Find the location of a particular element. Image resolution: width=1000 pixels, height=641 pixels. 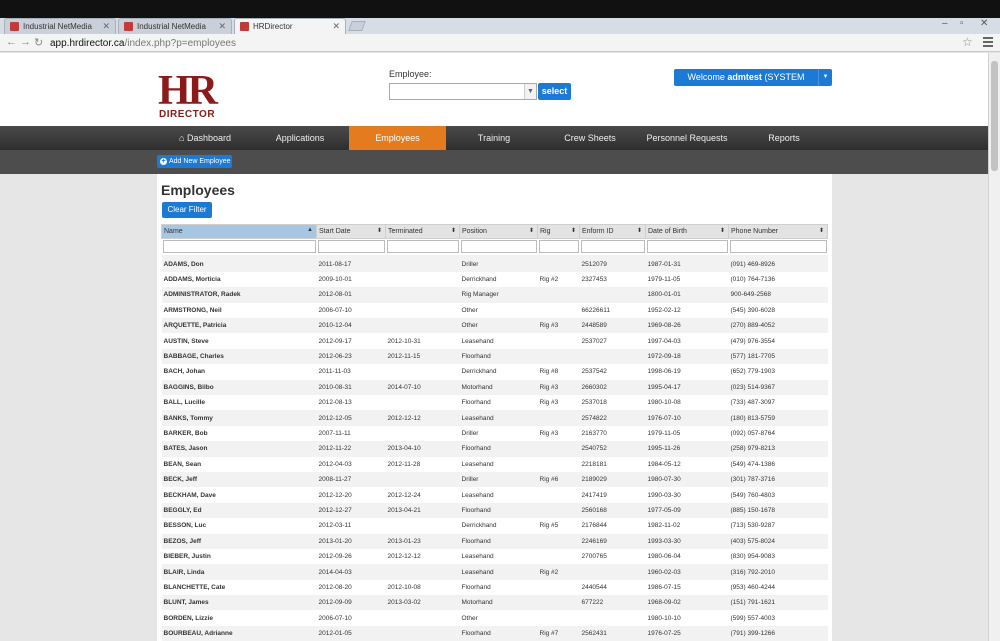

cell-date-of-birth: 1980-10-08 is located at coordinates (687, 403).